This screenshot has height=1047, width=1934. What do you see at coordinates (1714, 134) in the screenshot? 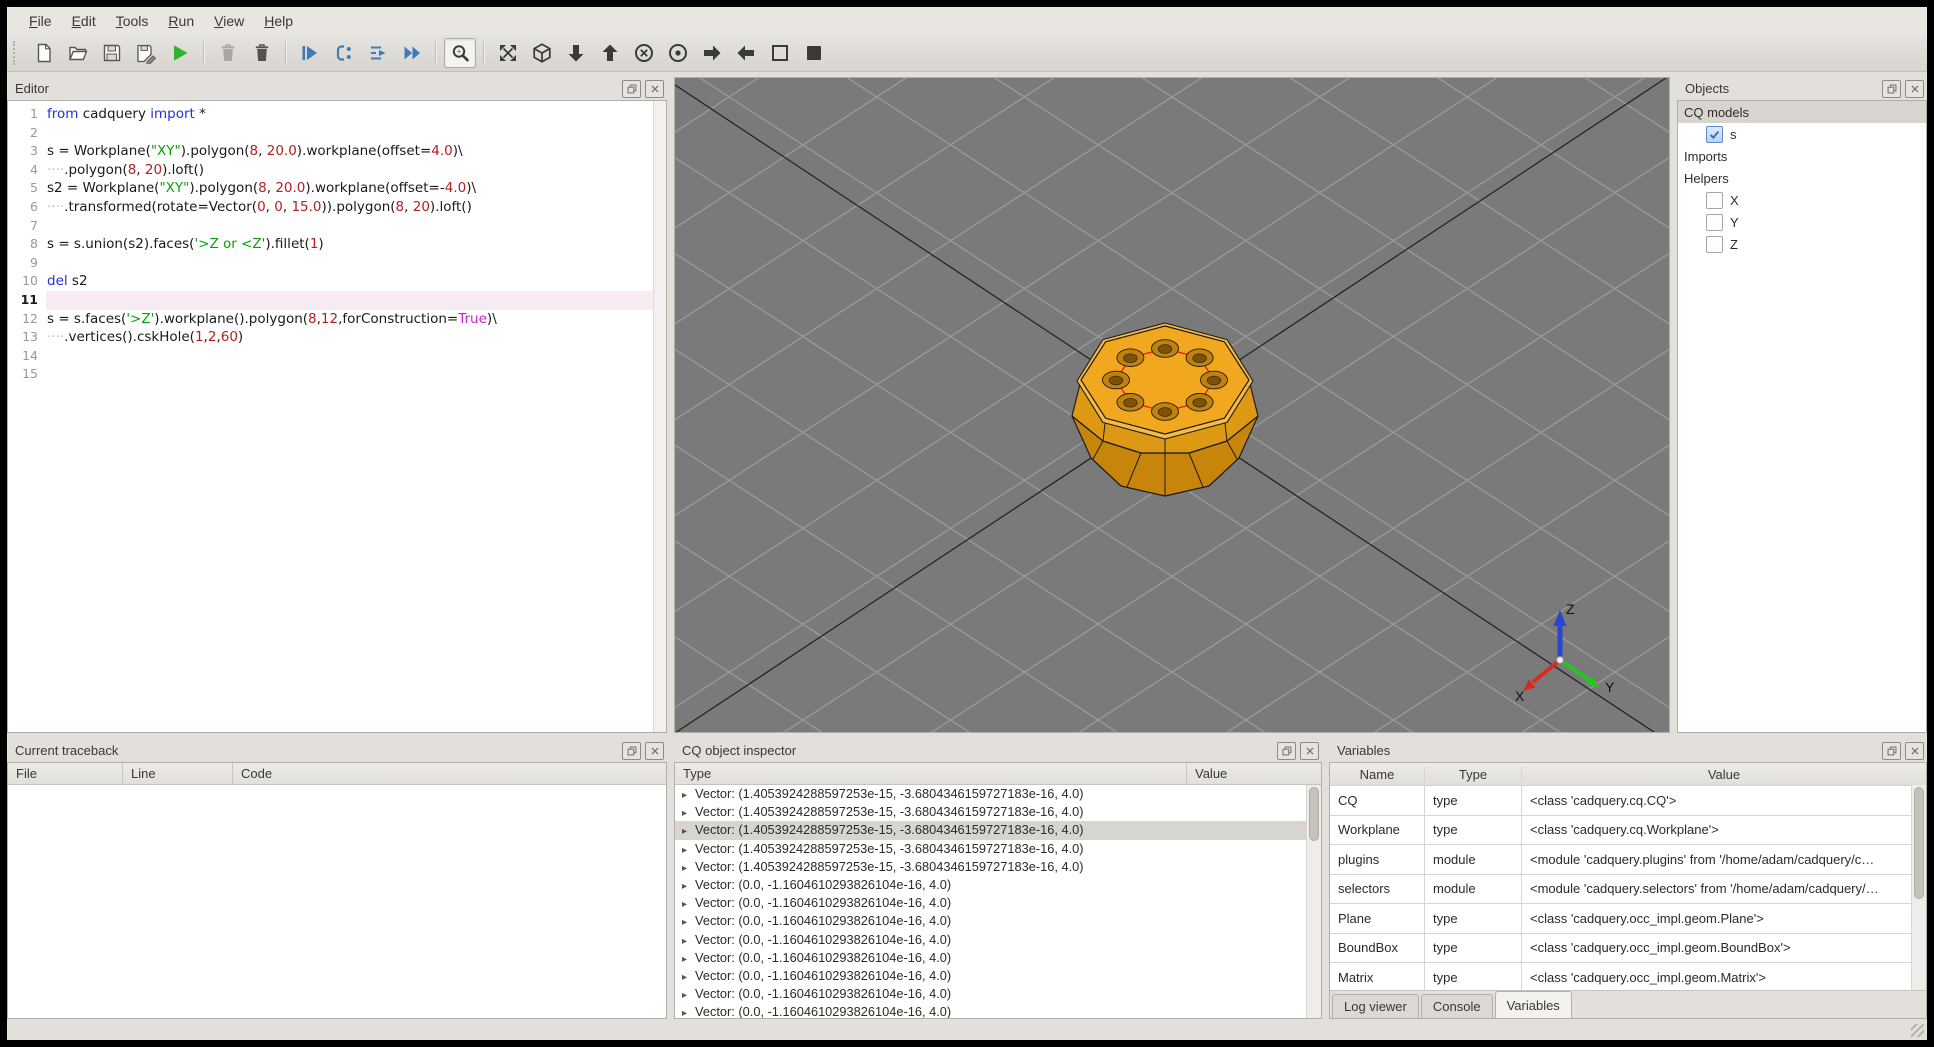
I see `checkbox-s` at bounding box center [1714, 134].